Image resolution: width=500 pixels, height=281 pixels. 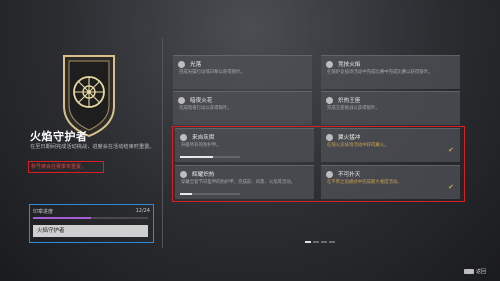 What do you see at coordinates (212, 72) in the screenshot?
I see `triumph-description: 完成光操行动或日黎以获得银叶。` at bounding box center [212, 72].